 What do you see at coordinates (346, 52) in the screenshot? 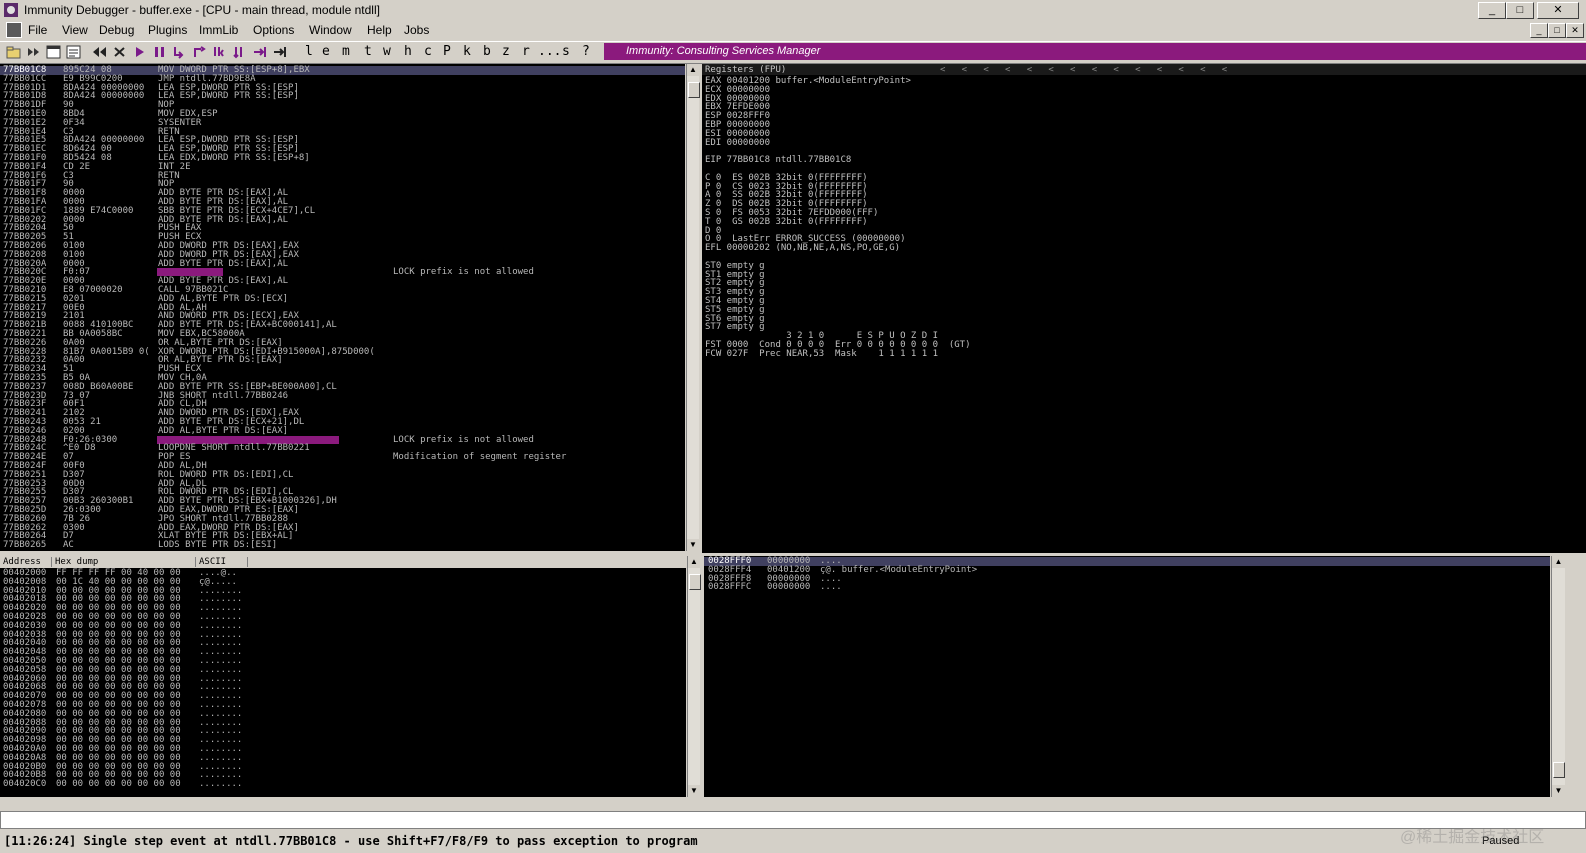
I see `toolbar-memory-map-button: m` at bounding box center [346, 52].